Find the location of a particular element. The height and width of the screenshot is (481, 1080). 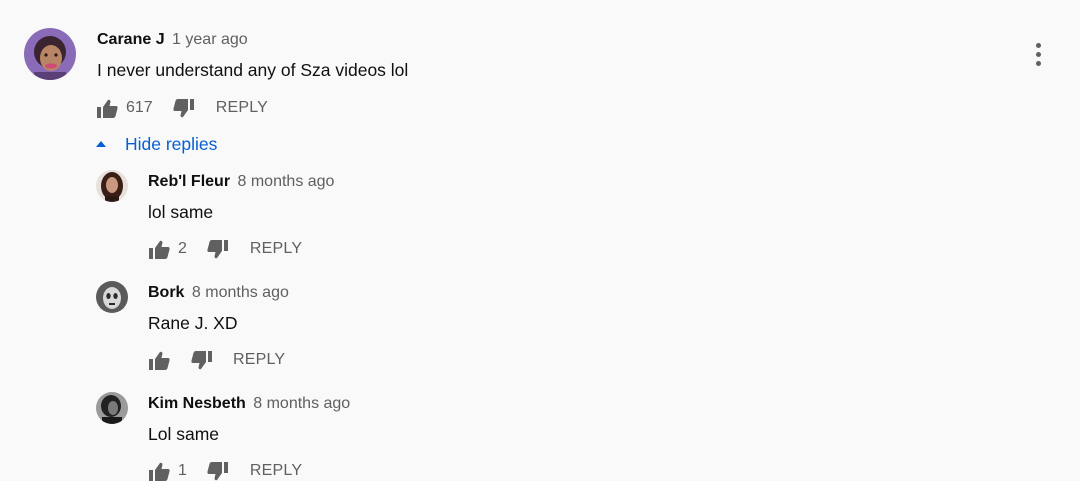

comment-text: Rane J. XD is located at coordinates (193, 323).